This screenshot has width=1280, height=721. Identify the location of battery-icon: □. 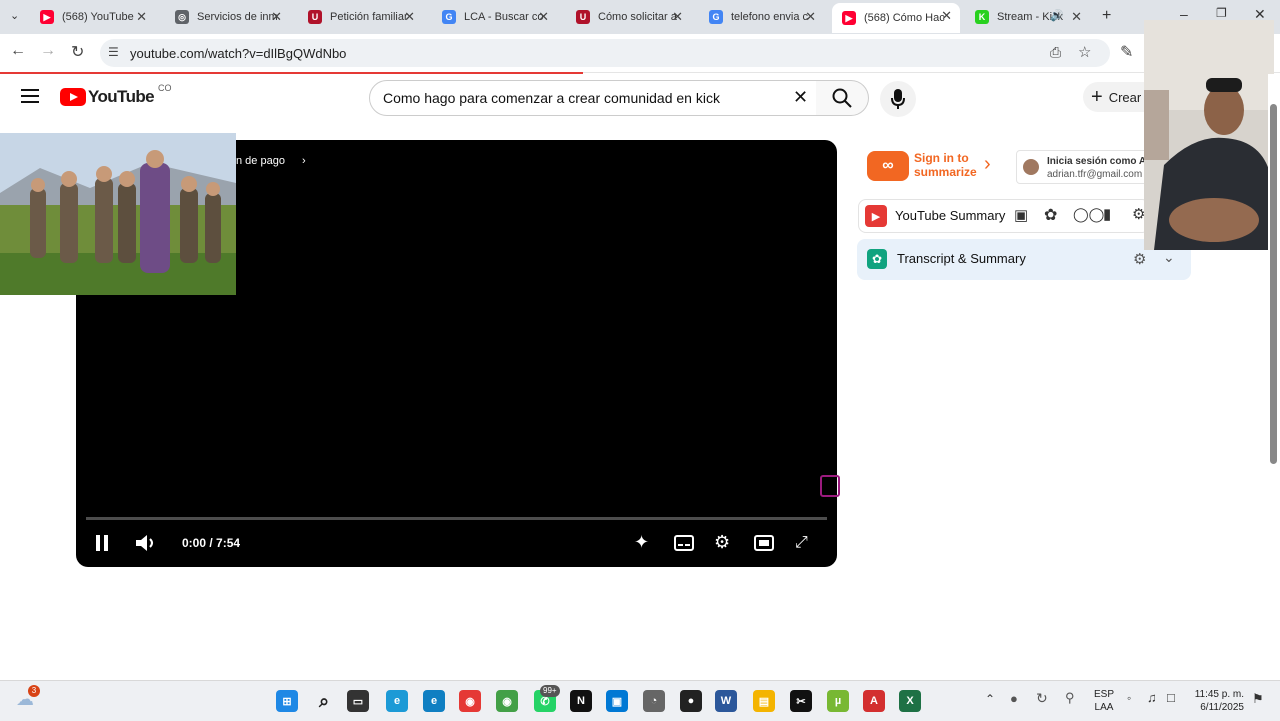
(1171, 697).